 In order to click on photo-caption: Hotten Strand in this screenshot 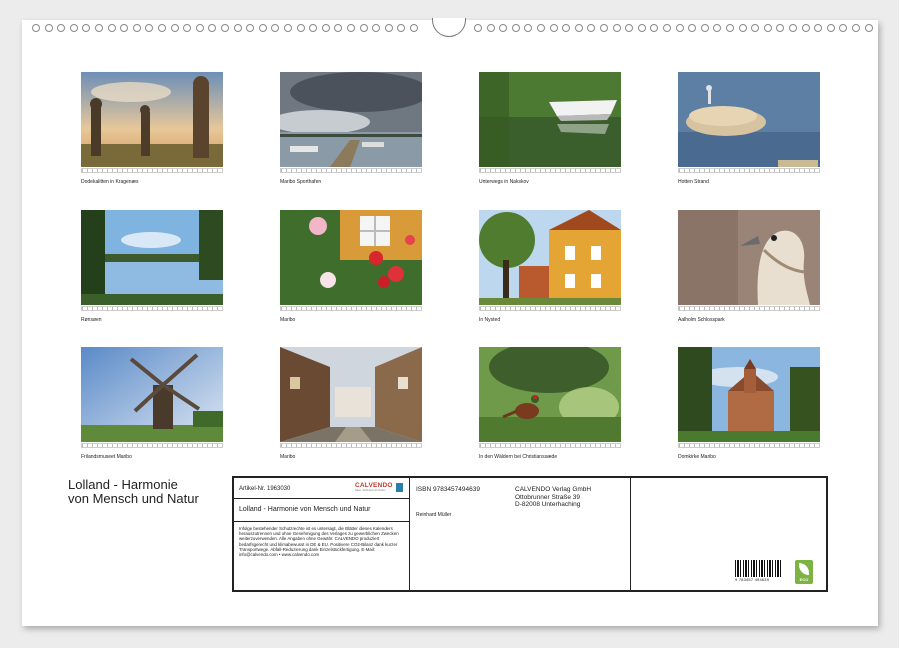, I will do `click(749, 182)`.